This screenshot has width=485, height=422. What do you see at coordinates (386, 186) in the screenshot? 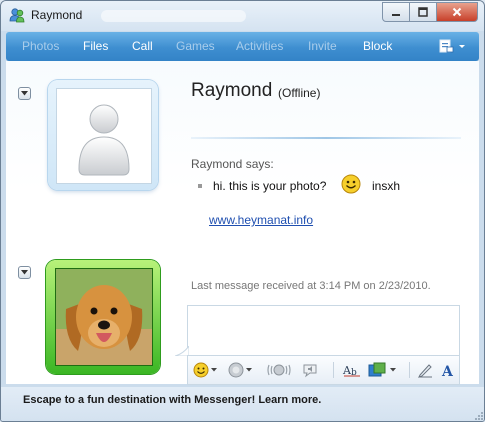
I see `message-tail: insxh` at bounding box center [386, 186].